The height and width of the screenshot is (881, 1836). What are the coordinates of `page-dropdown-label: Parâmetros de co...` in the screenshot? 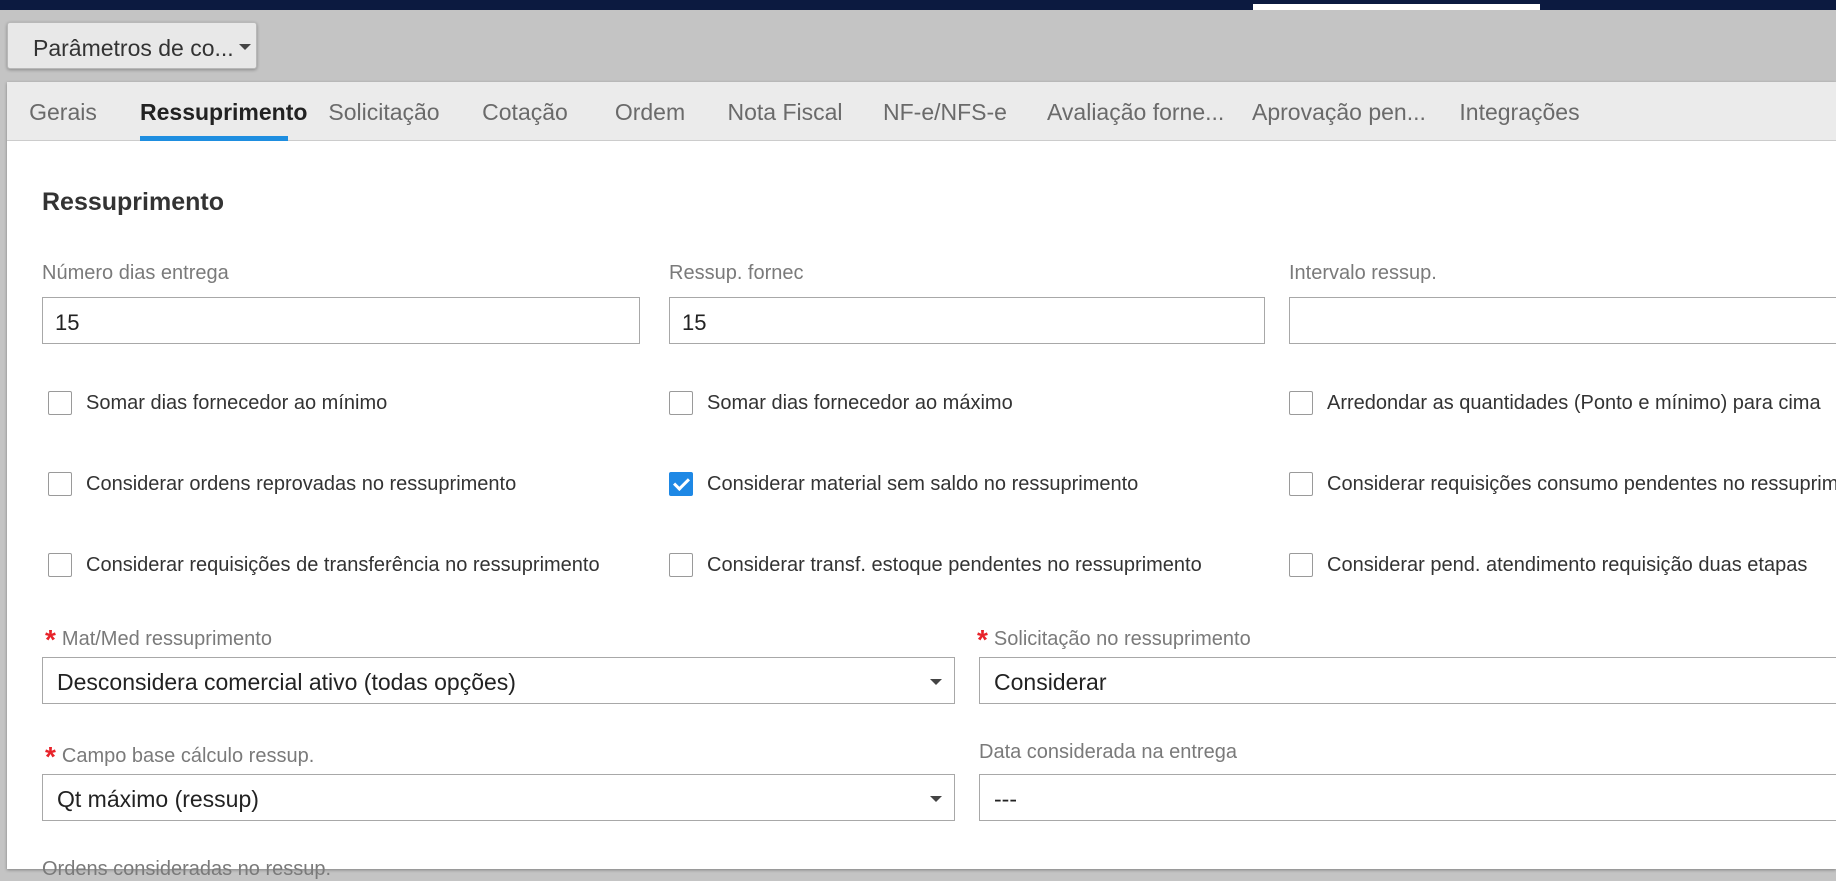 It's located at (133, 48).